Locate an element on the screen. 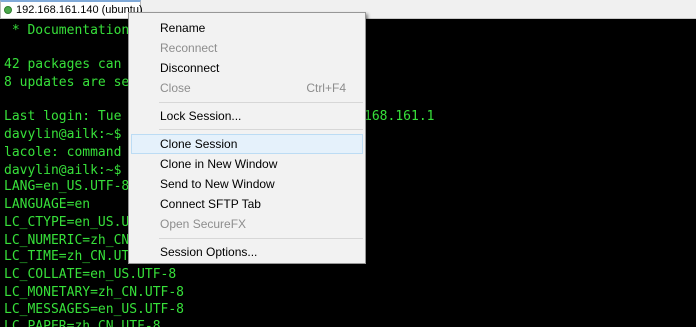 The width and height of the screenshot is (696, 327). terminal-line: LANG=en_US.UTF-8 is located at coordinates (67, 186).